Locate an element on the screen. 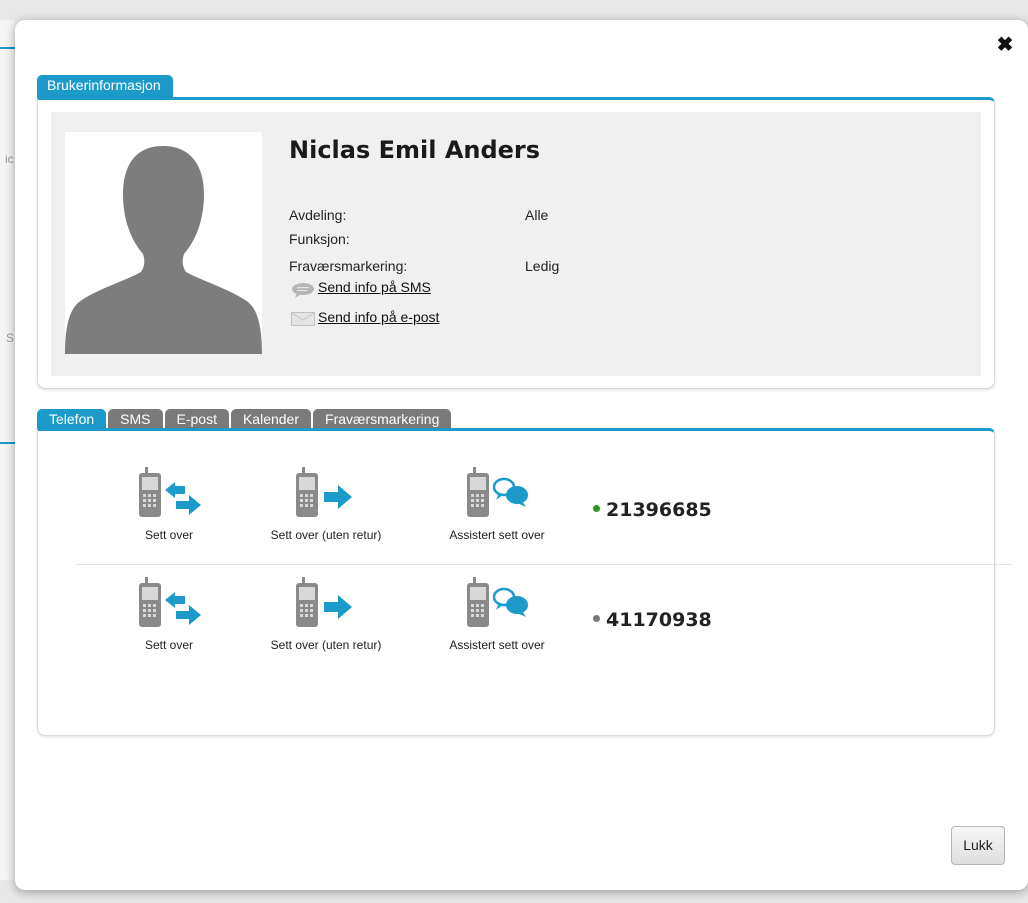 The width and height of the screenshot is (1028, 903). status-dot-unknown is located at coordinates (596, 618).